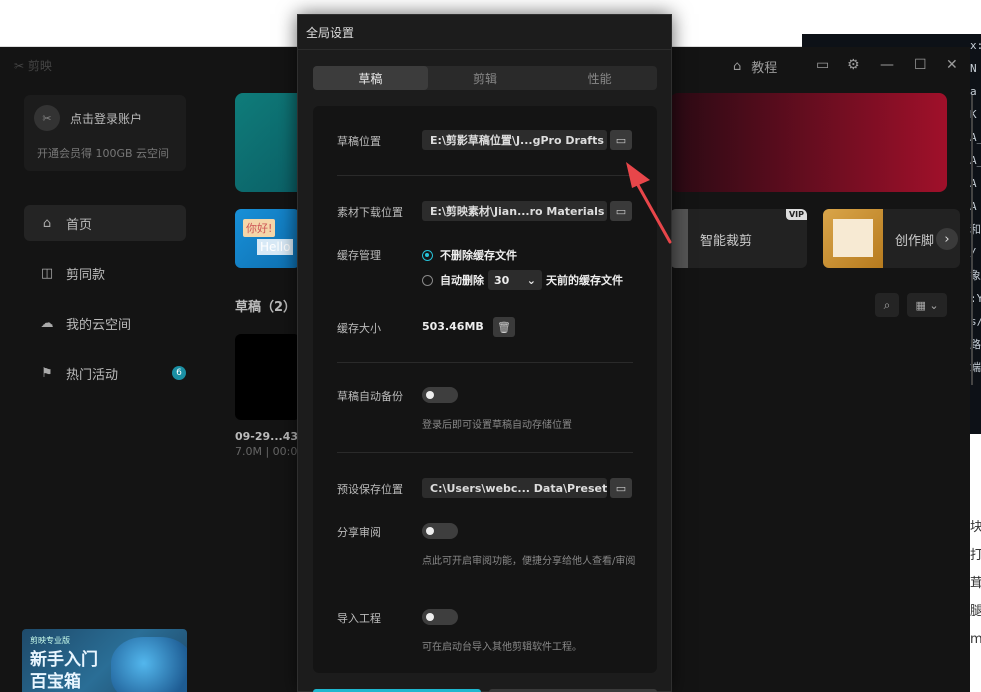 The width and height of the screenshot is (981, 692). I want to click on days-dropdown: 30 ⌄, so click(515, 280).